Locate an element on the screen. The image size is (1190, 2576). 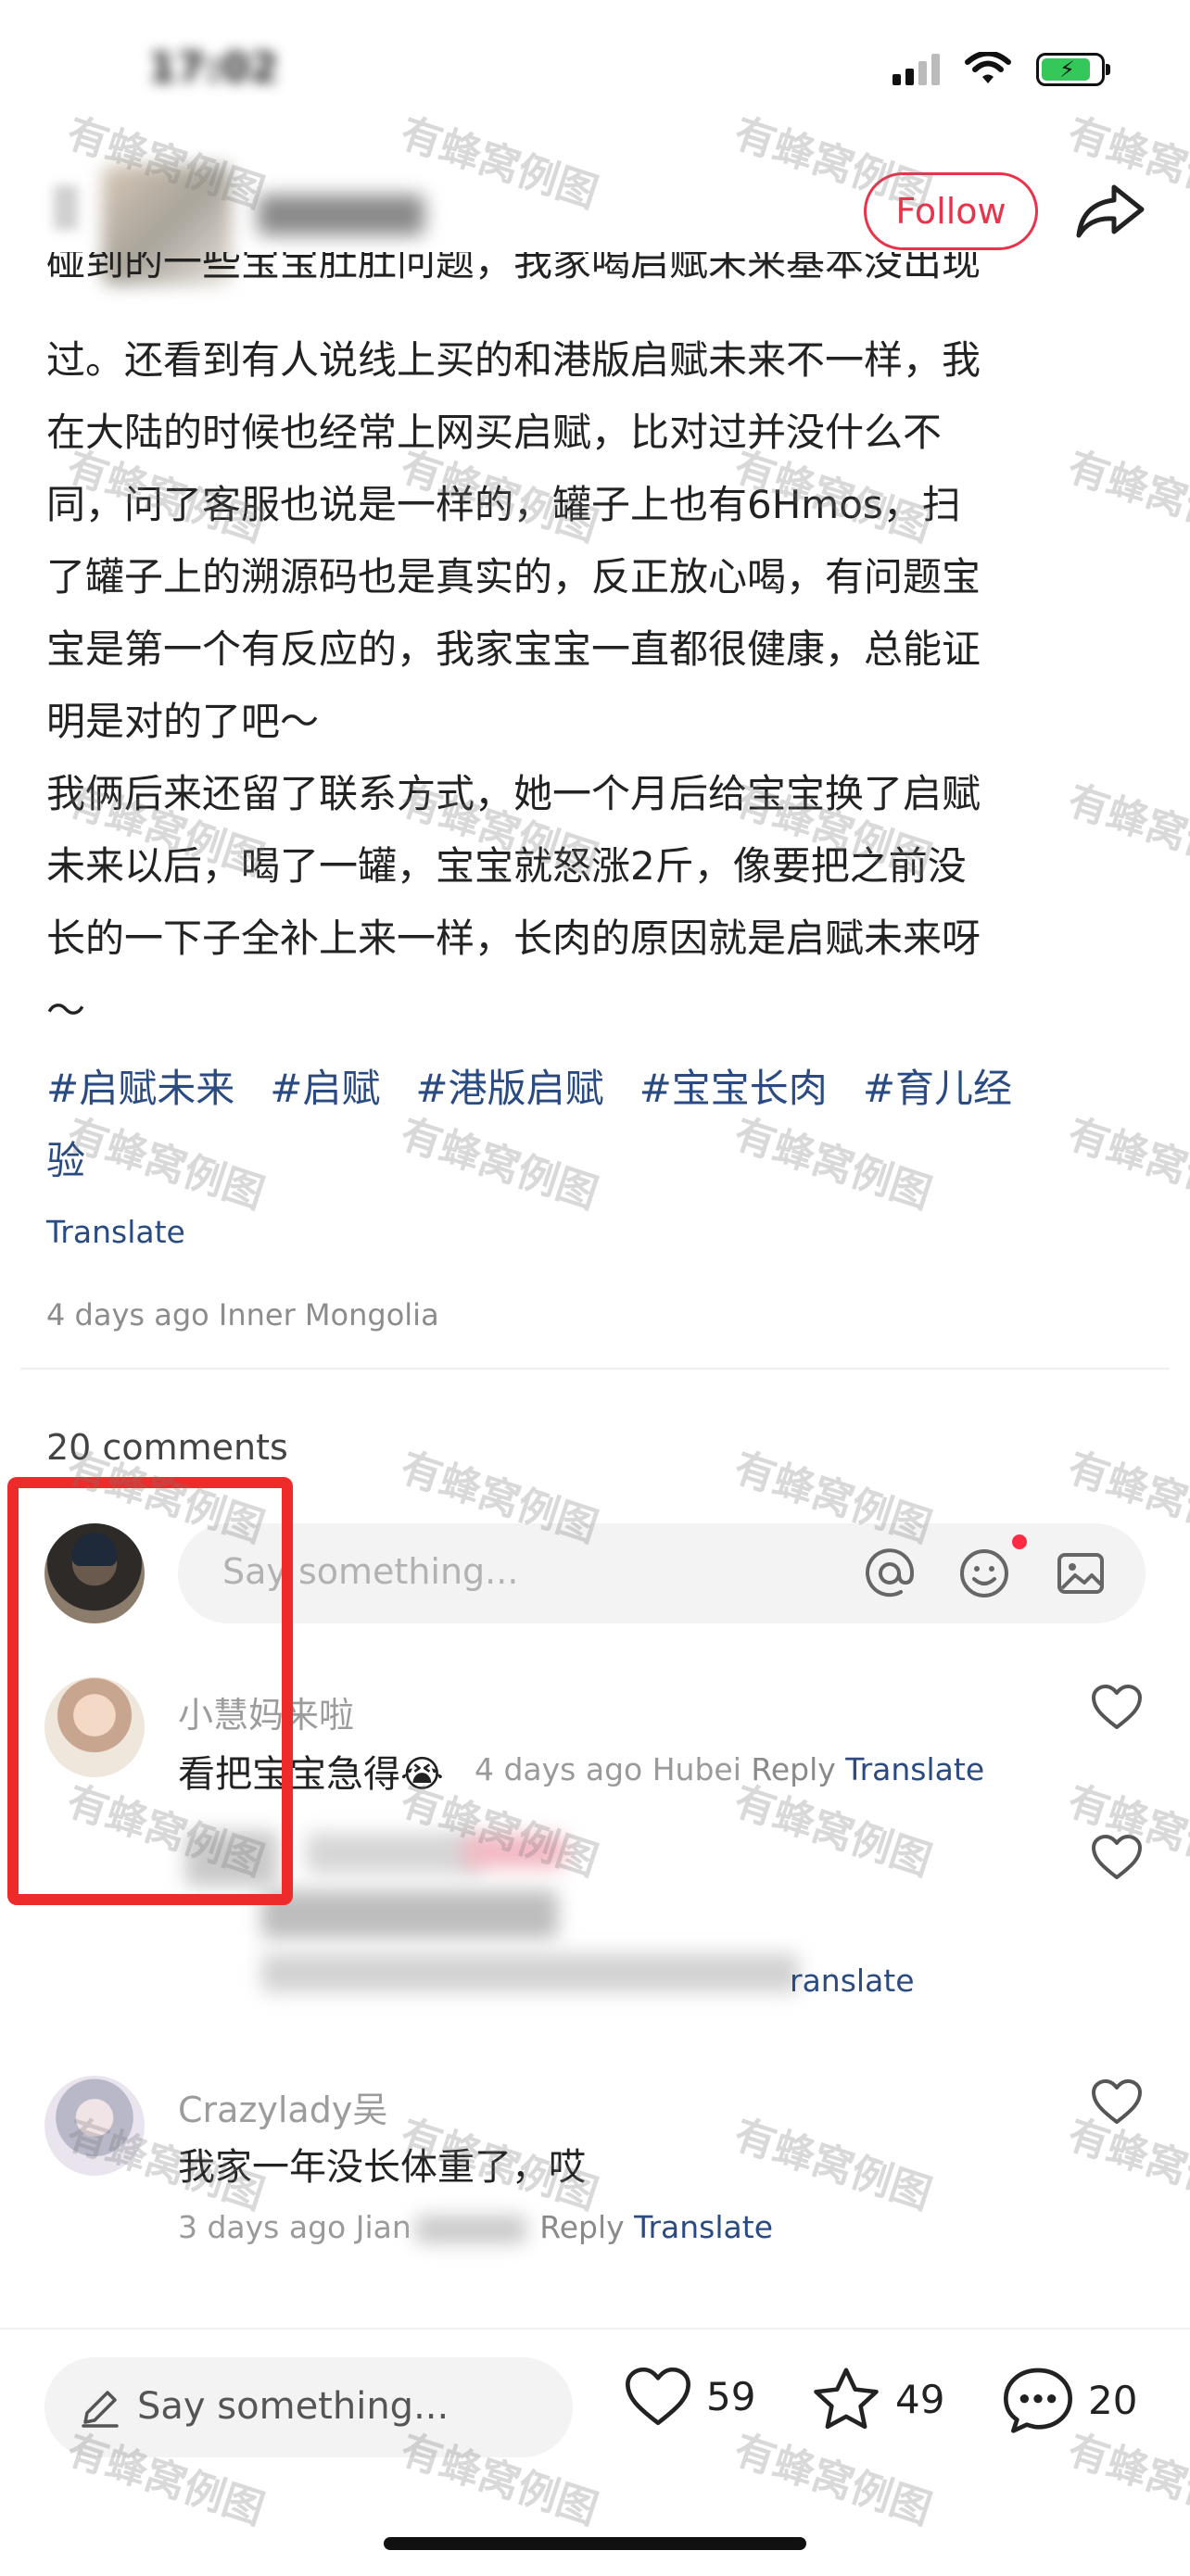
comment-count: 20 is located at coordinates (1113, 2400).